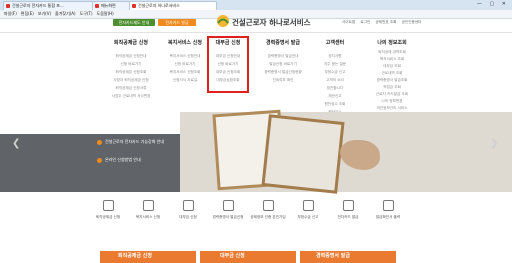  What do you see at coordinates (65, 13) in the screenshot?
I see `menu-favorites: 즐겨찾기(A)` at bounding box center [65, 13].